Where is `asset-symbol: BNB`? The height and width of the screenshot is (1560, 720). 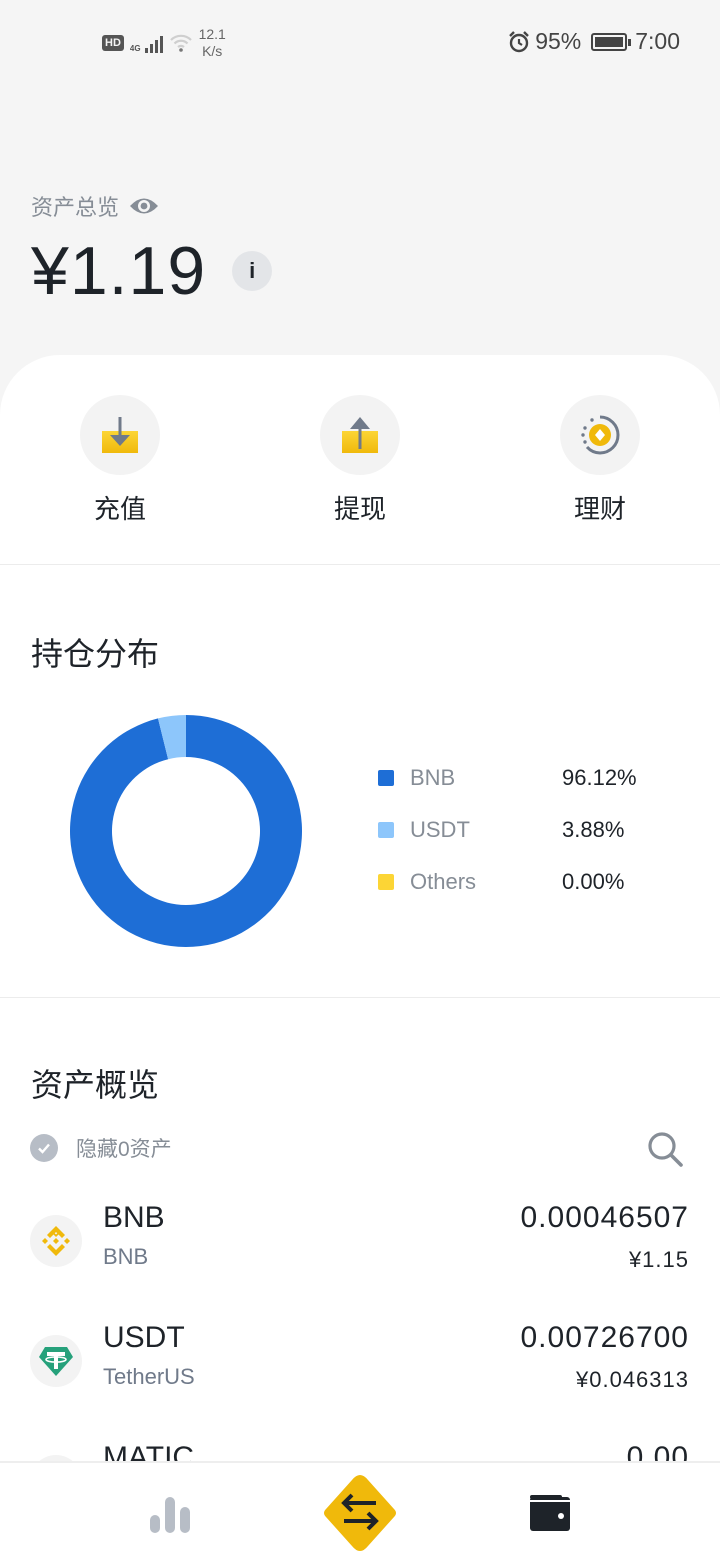
asset-symbol: BNB is located at coordinates (134, 1217).